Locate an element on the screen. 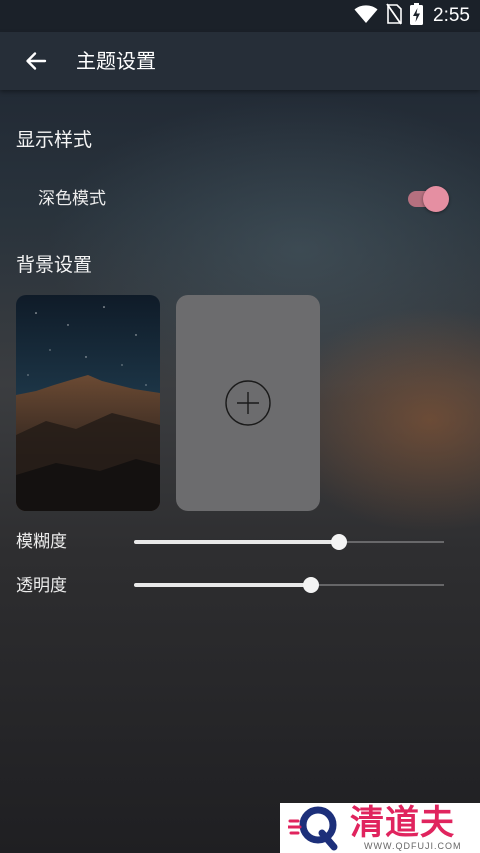 The height and width of the screenshot is (853, 480). dark-mode-toggle is located at coordinates (429, 199).